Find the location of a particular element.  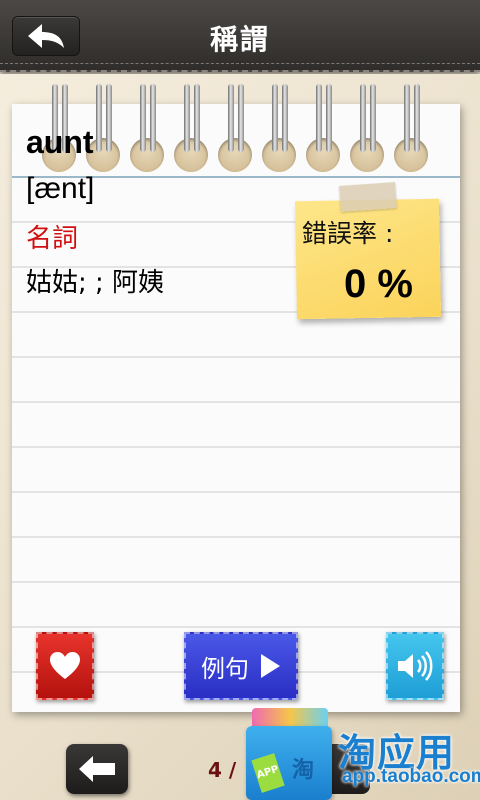

speaker-icon is located at coordinates (415, 666).